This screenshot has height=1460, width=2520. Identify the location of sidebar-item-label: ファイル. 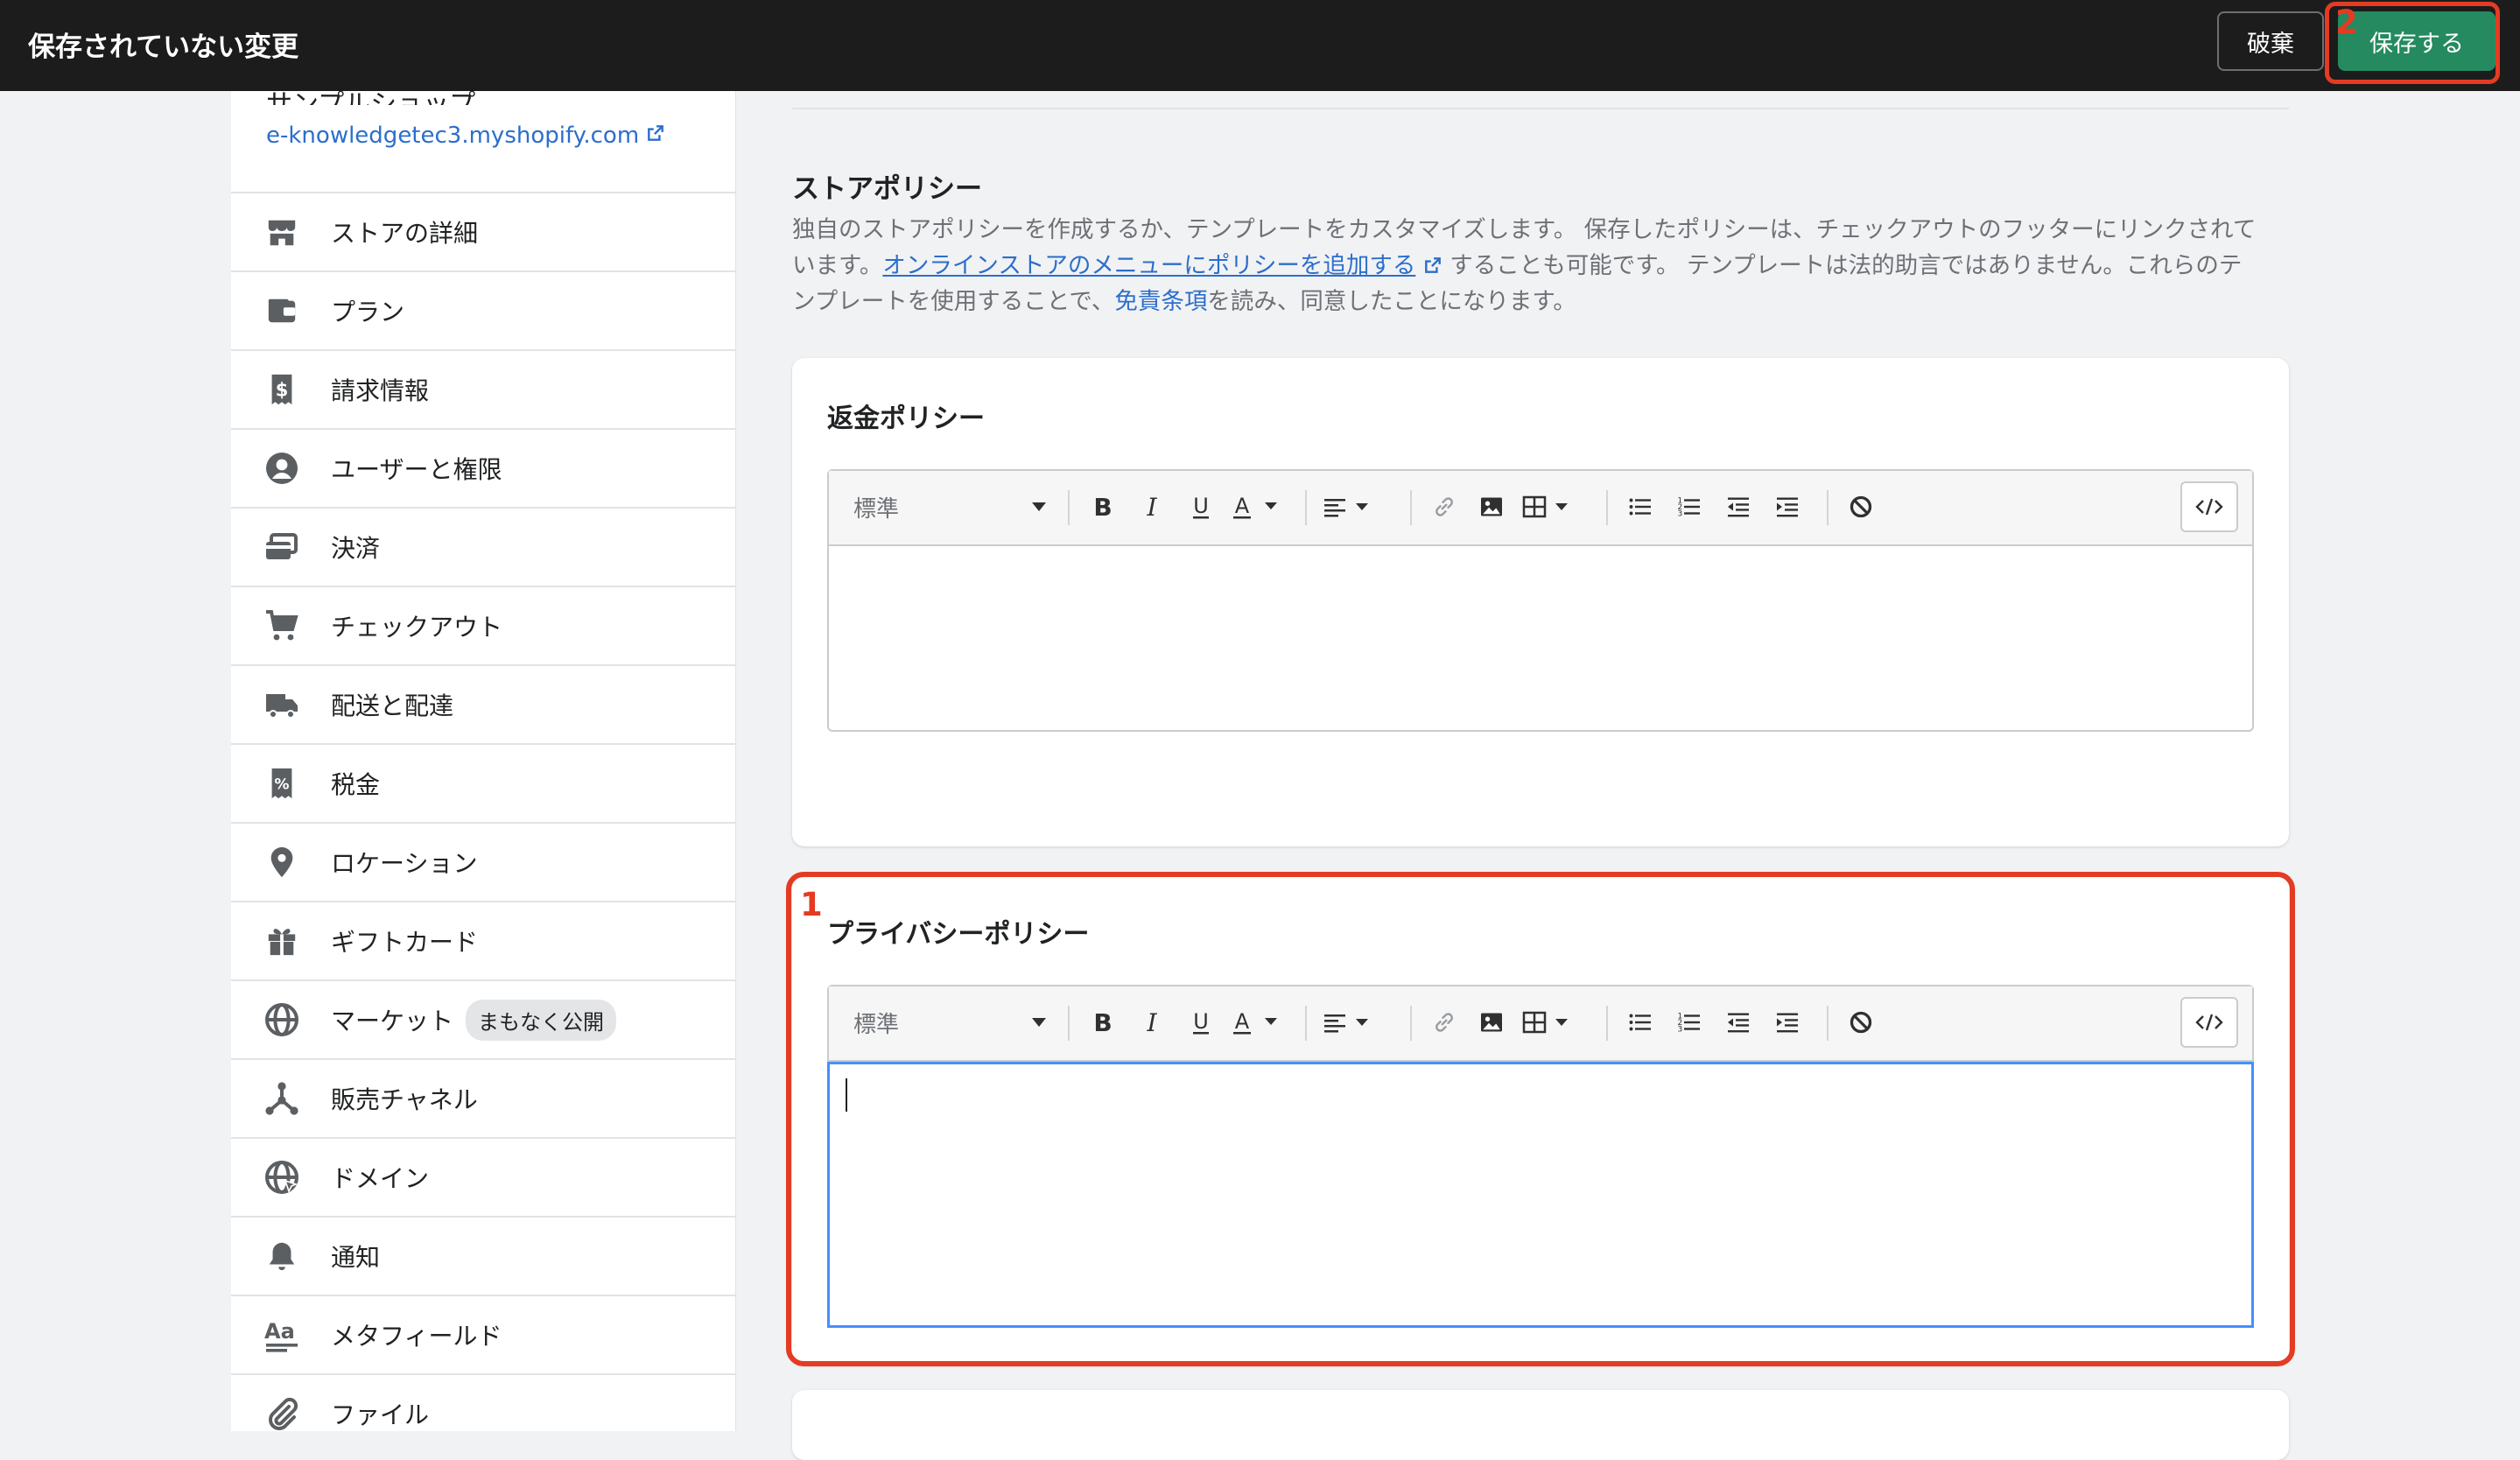
(380, 1415).